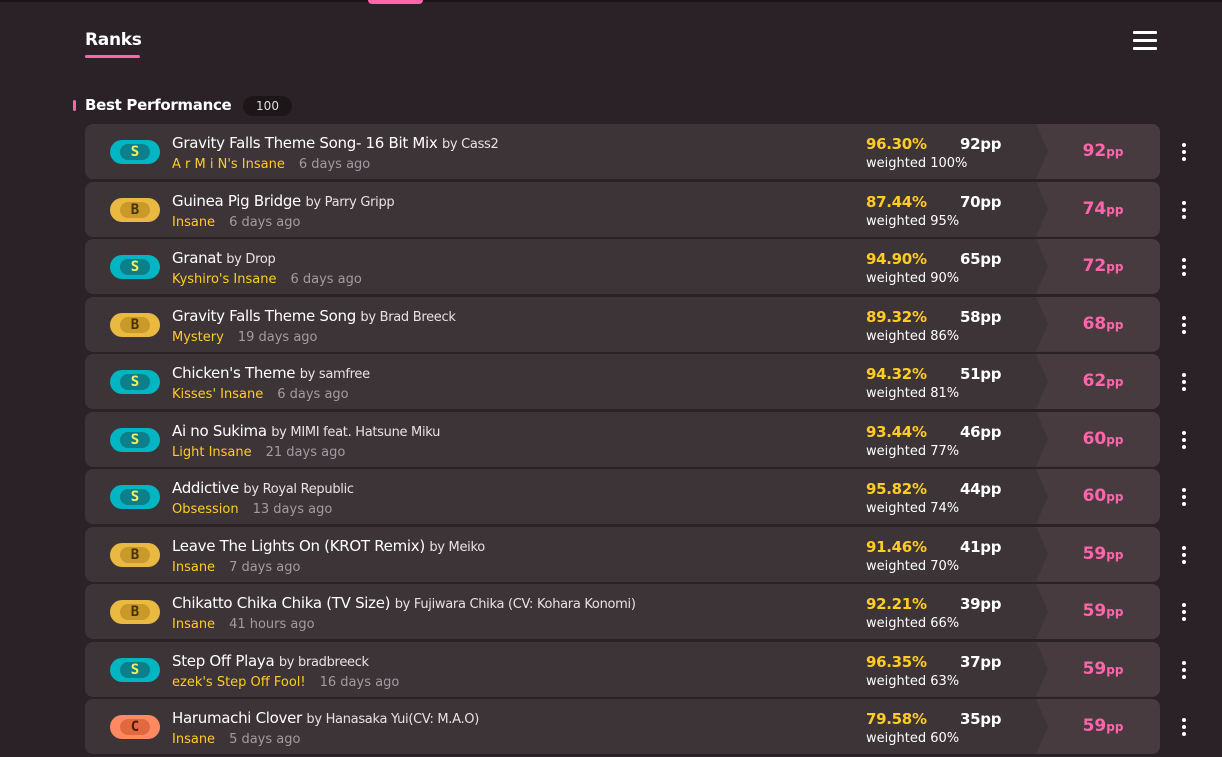 The height and width of the screenshot is (757, 1222). I want to click on section-marker, so click(74, 105).